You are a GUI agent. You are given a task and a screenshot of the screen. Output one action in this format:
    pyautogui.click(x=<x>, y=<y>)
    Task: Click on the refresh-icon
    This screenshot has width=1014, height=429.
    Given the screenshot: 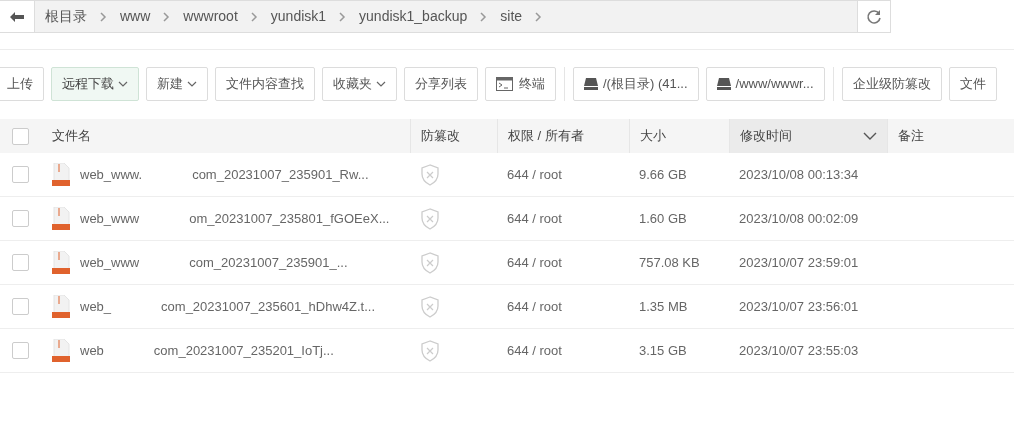 What is the action you would take?
    pyautogui.click(x=874, y=16)
    